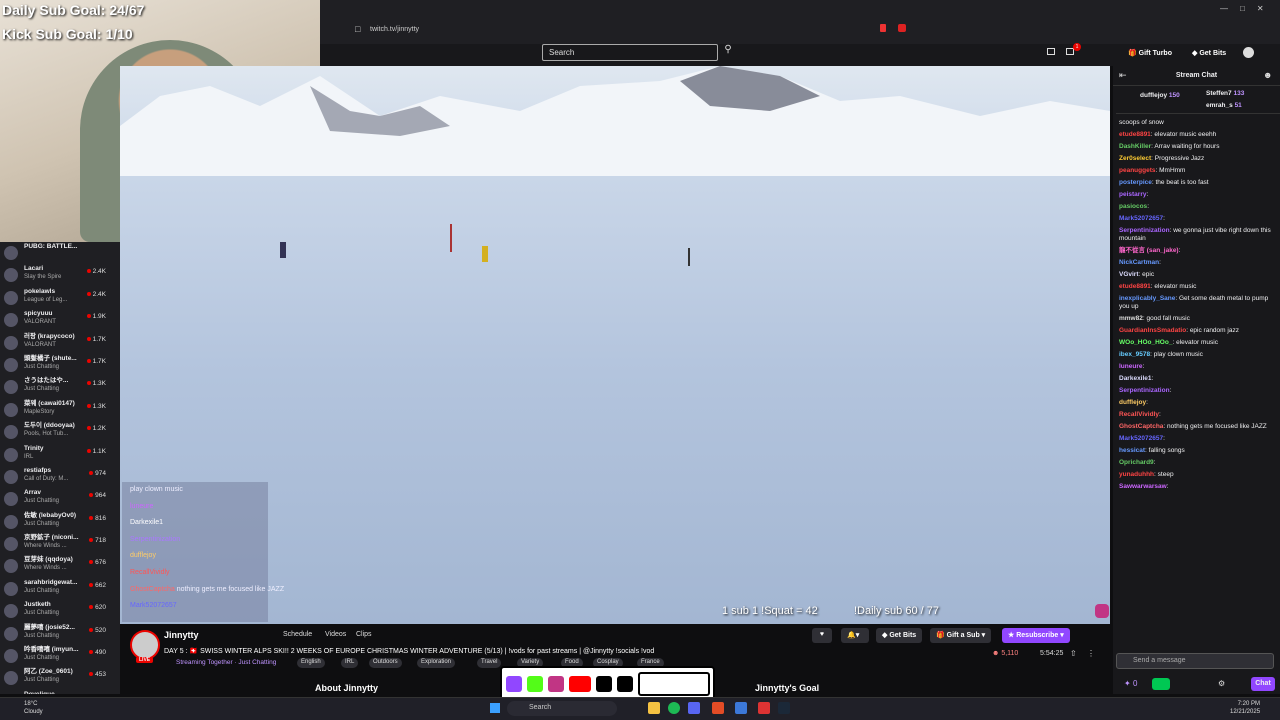 Image resolution: width=1280 pixels, height=720 pixels. I want to click on leaderboard-entry: dufflejoy 150, so click(1160, 95).